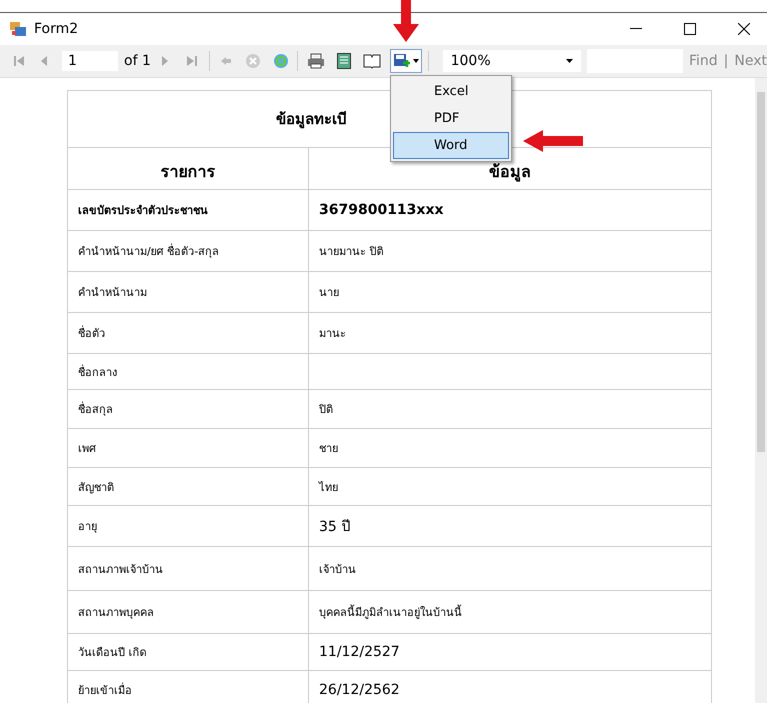  Describe the element at coordinates (188, 652) in the screenshot. I see `table-cell: วันเดือนปี เกิด` at that location.